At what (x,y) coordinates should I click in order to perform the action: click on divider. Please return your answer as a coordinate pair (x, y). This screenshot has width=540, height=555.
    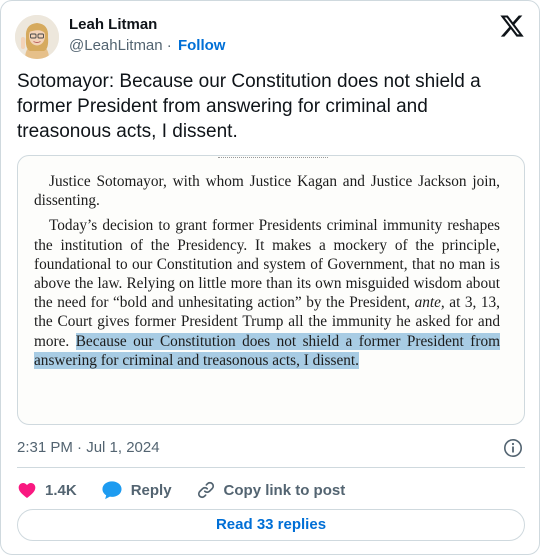
    Looking at the image, I should click on (271, 467).